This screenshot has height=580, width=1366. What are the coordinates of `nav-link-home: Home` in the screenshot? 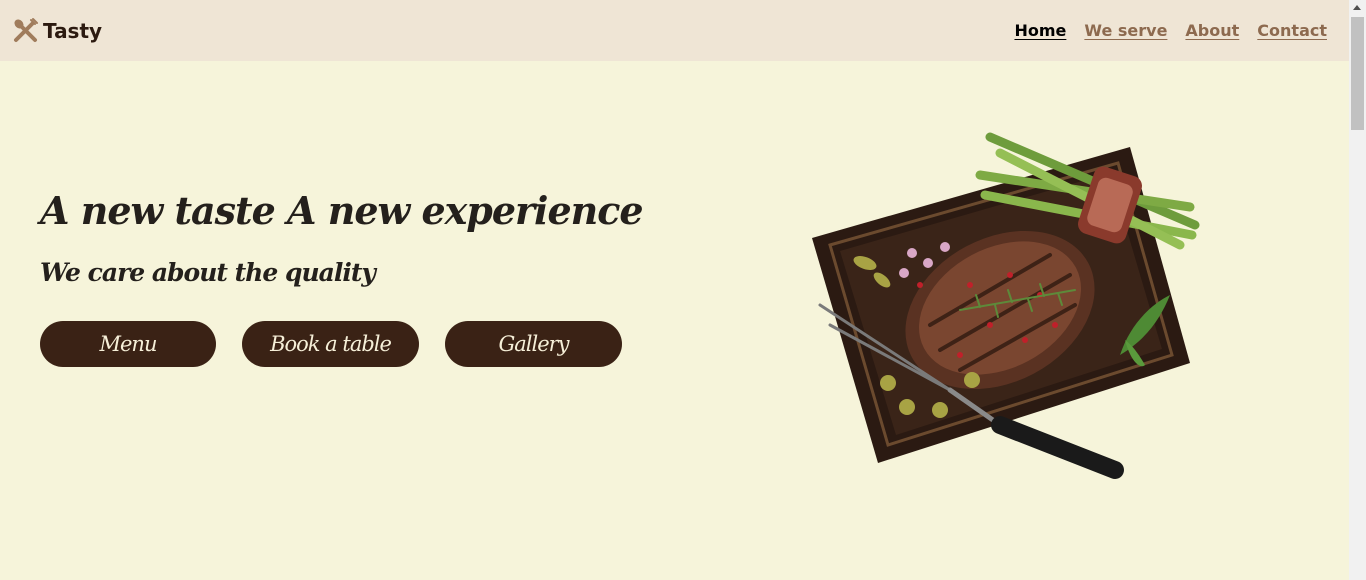 It's located at (1040, 30).